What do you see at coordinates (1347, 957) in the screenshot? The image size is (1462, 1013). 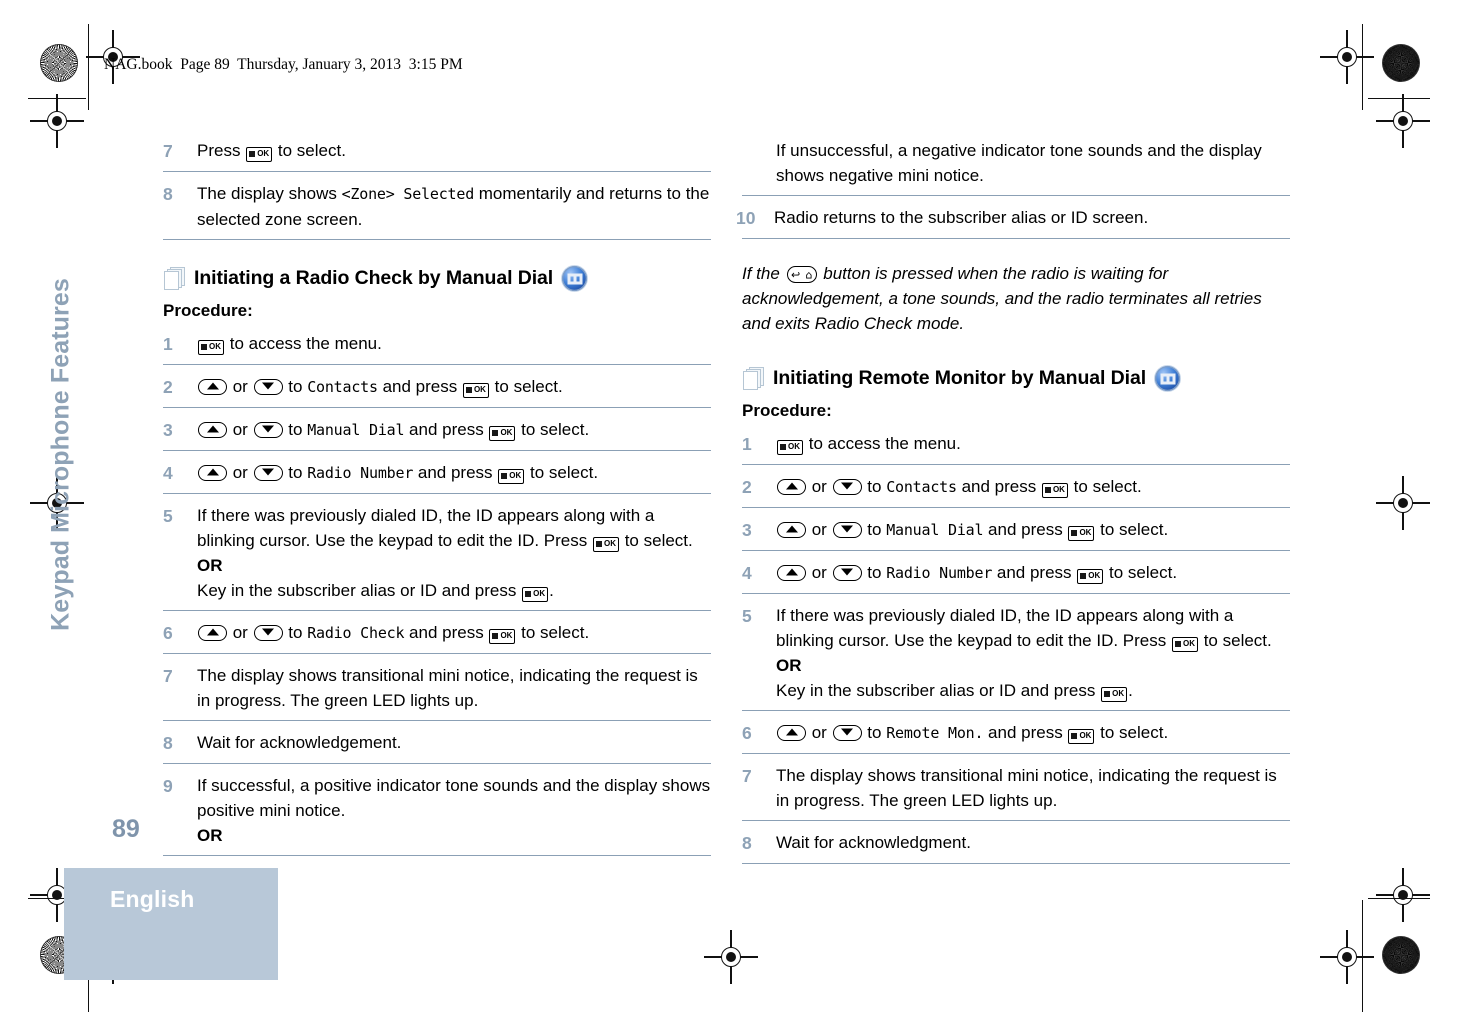 I see `registration-crosshair-bottom-right` at bounding box center [1347, 957].